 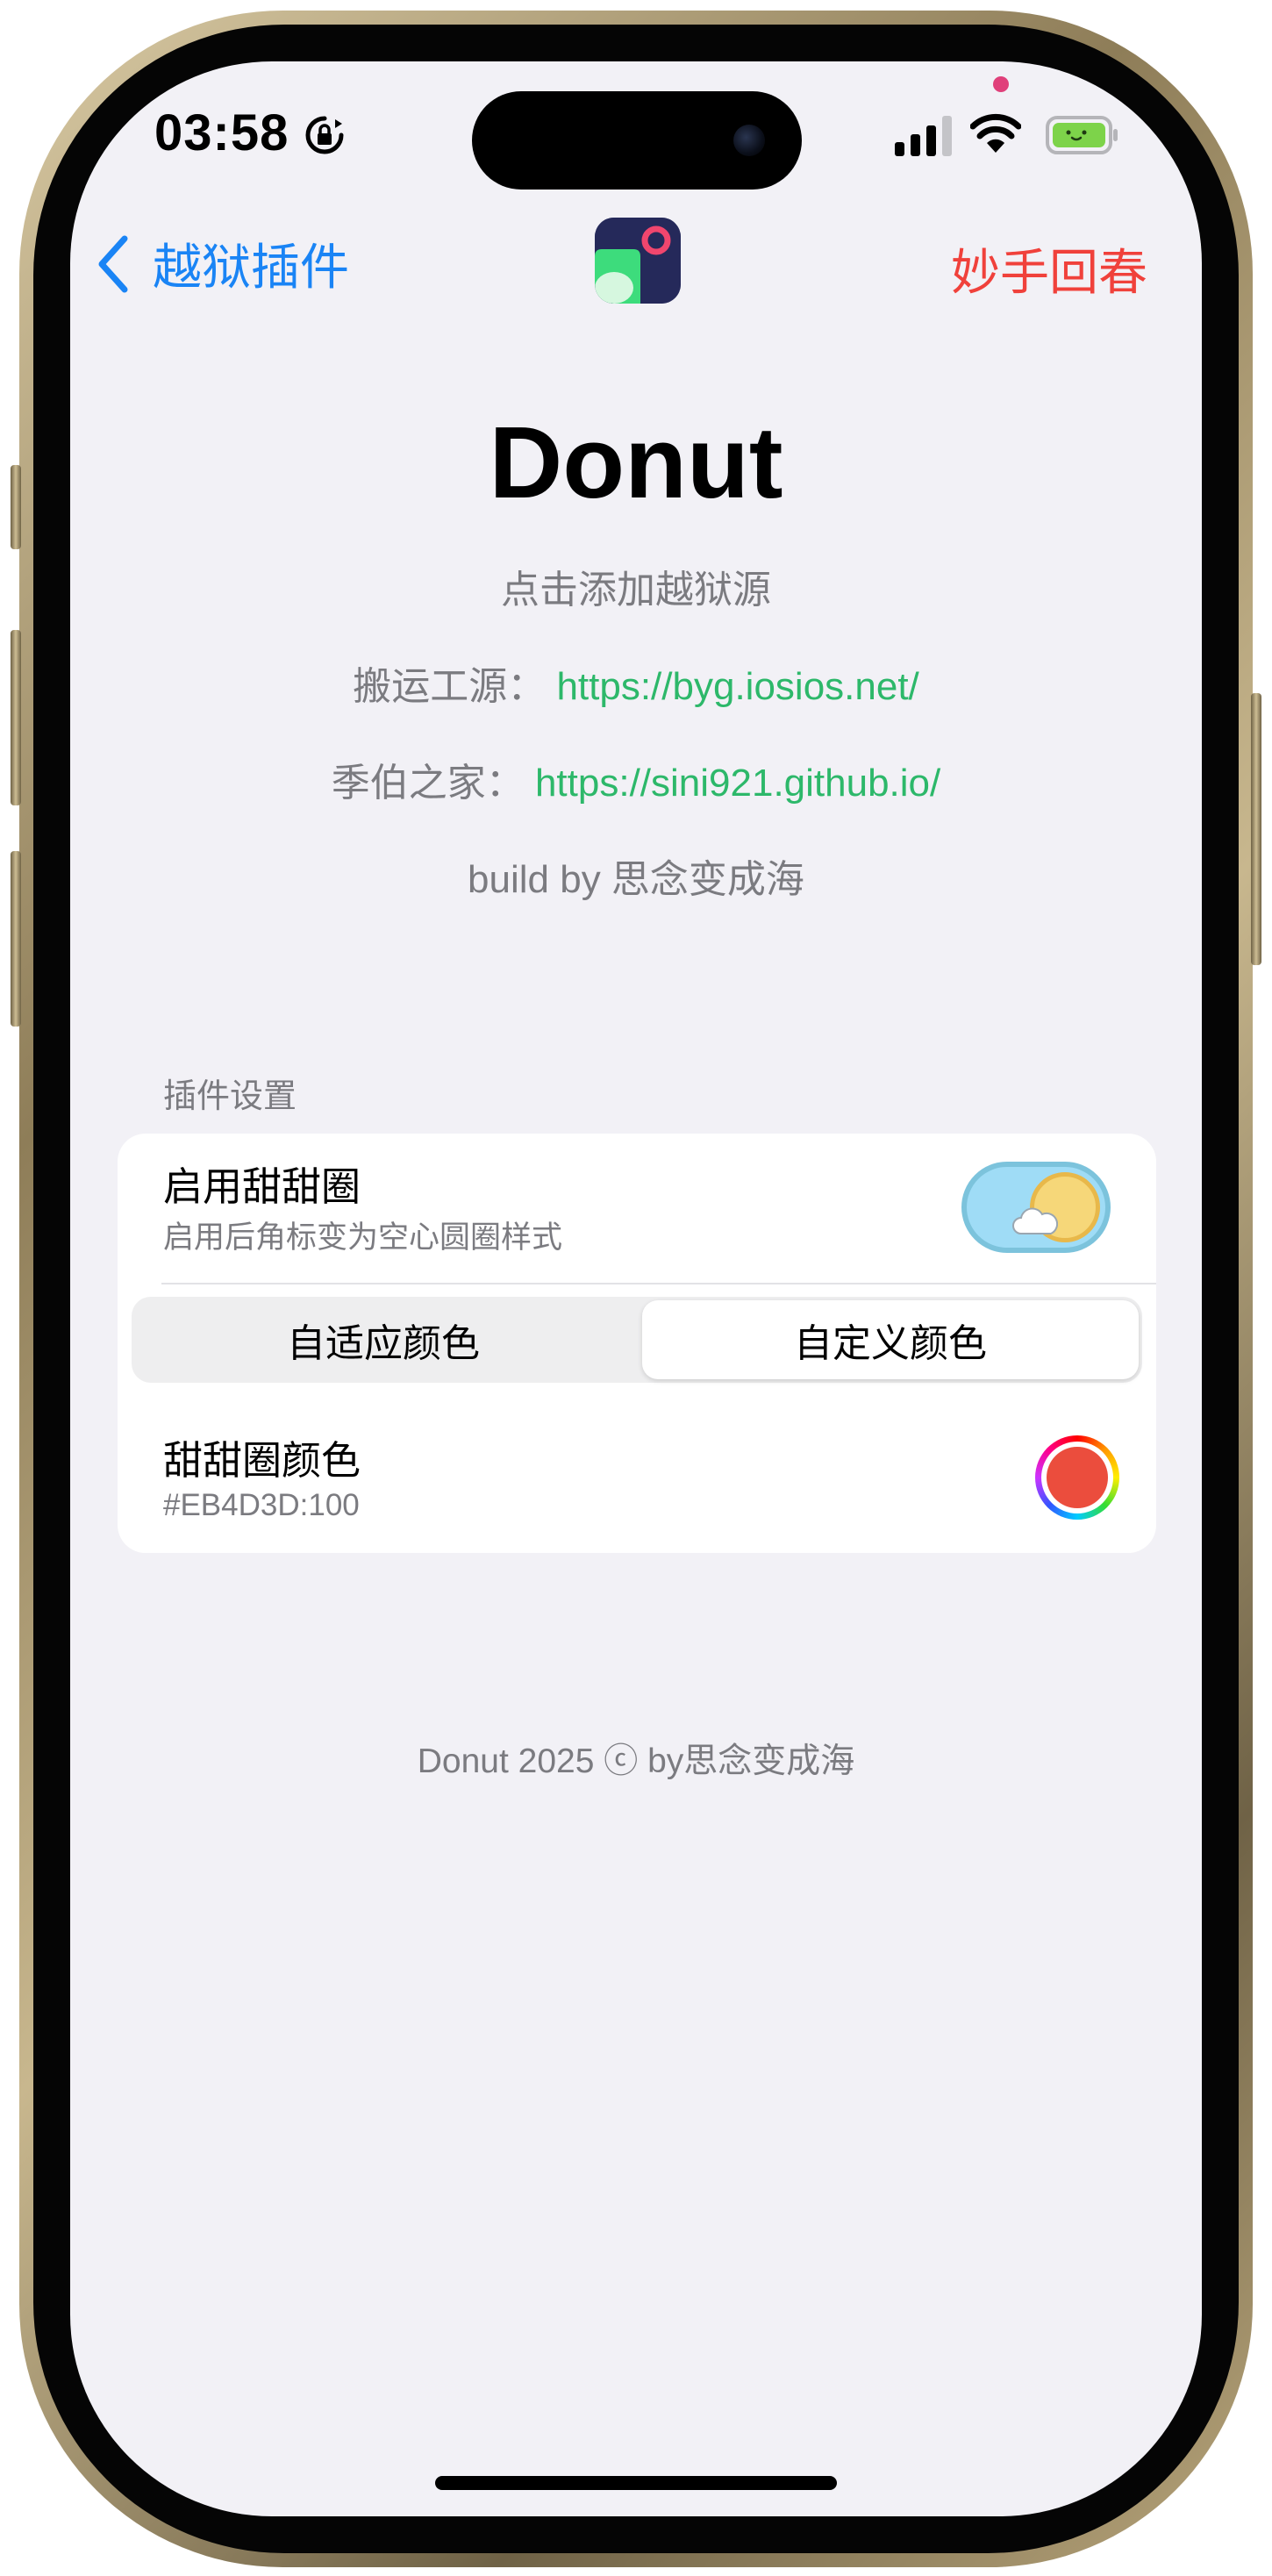 What do you see at coordinates (251, 267) in the screenshot?
I see `back-button-label: 越狱插件` at bounding box center [251, 267].